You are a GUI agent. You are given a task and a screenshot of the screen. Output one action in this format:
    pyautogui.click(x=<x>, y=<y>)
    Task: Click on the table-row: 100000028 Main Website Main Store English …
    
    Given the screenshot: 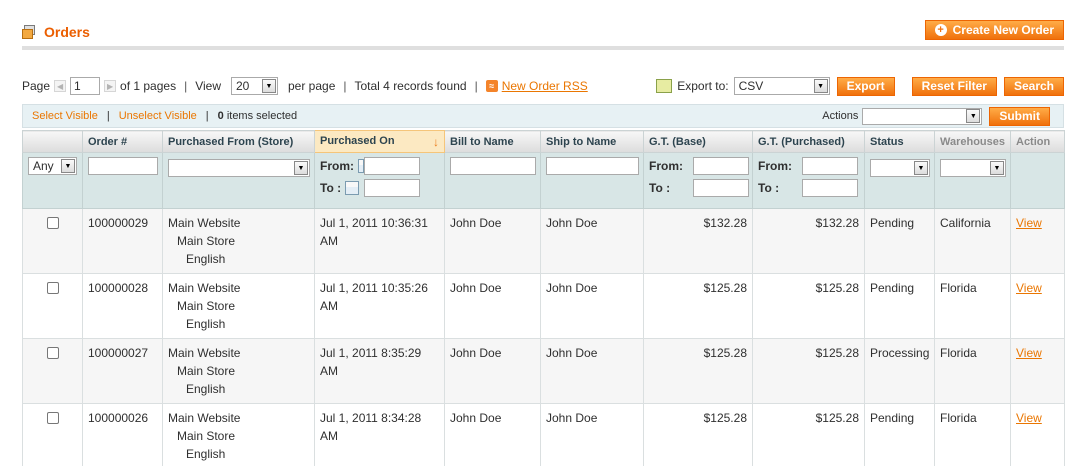 What is the action you would take?
    pyautogui.click(x=543, y=306)
    